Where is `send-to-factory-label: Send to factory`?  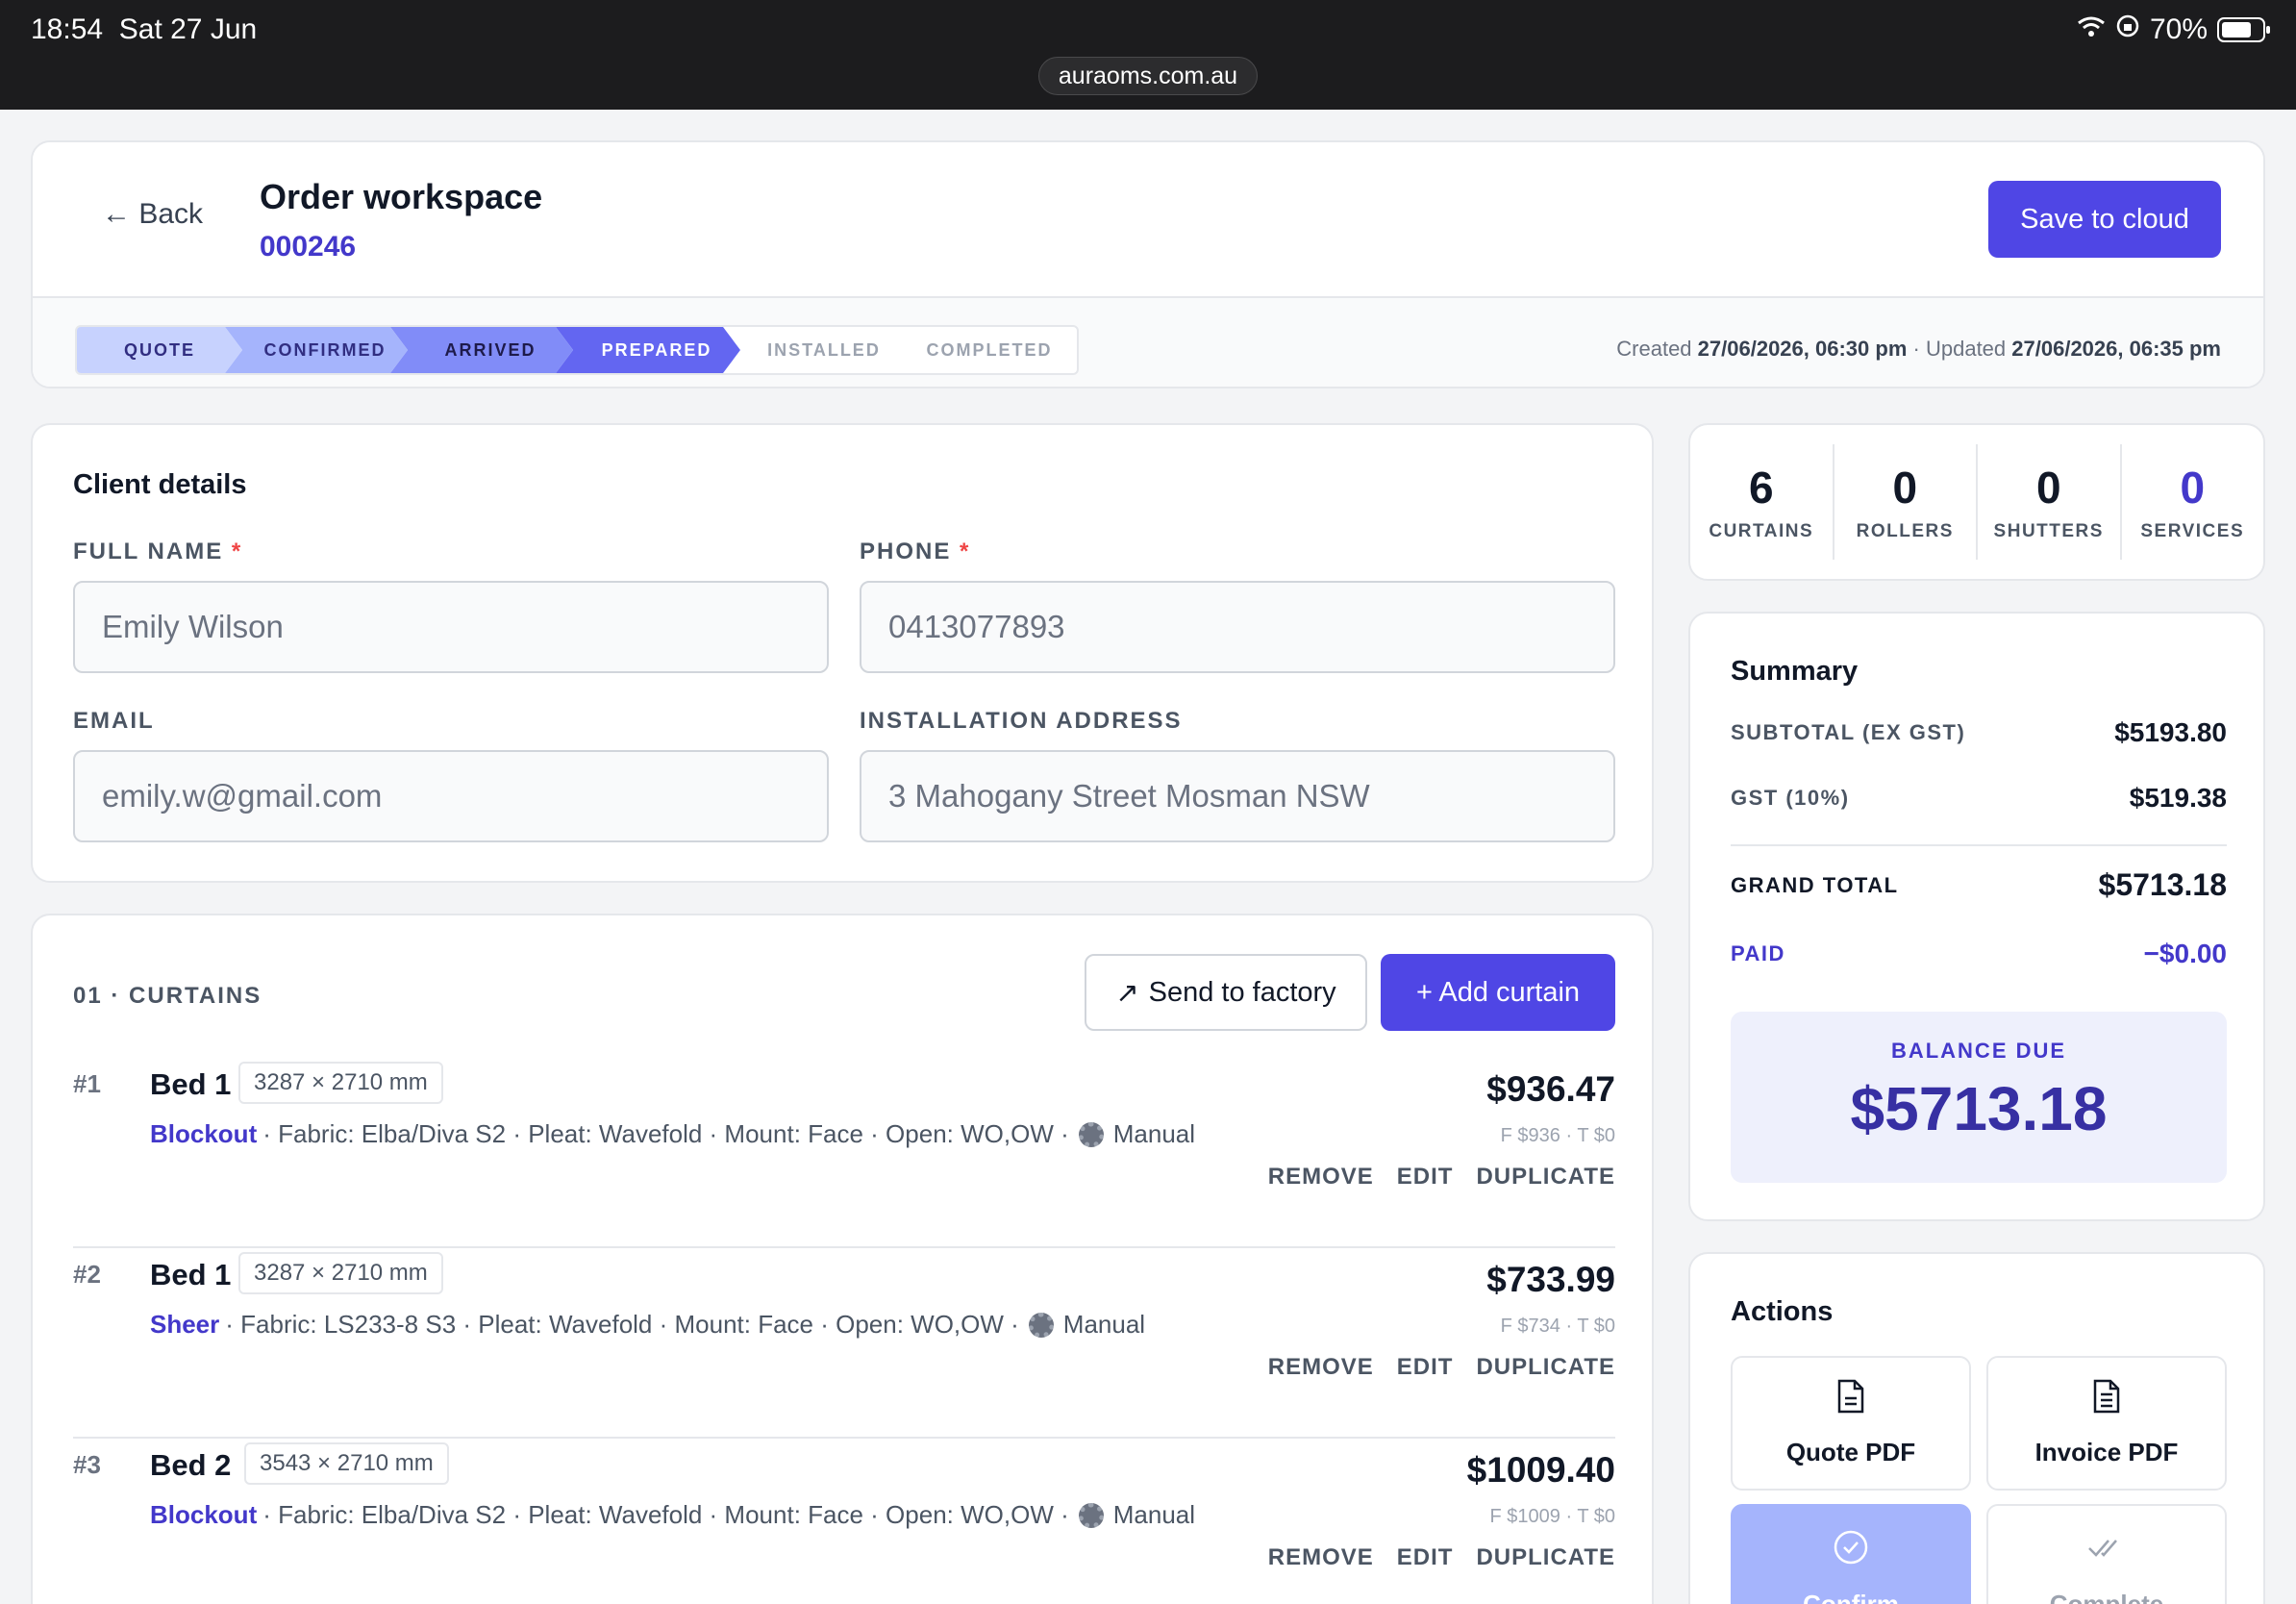 send-to-factory-label: Send to factory is located at coordinates (1242, 992).